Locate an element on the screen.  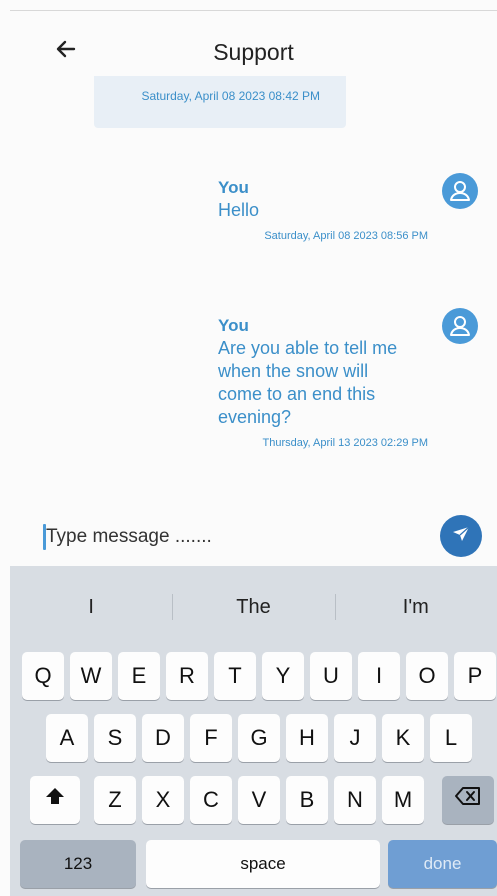
header: Support is located at coordinates (253, 43).